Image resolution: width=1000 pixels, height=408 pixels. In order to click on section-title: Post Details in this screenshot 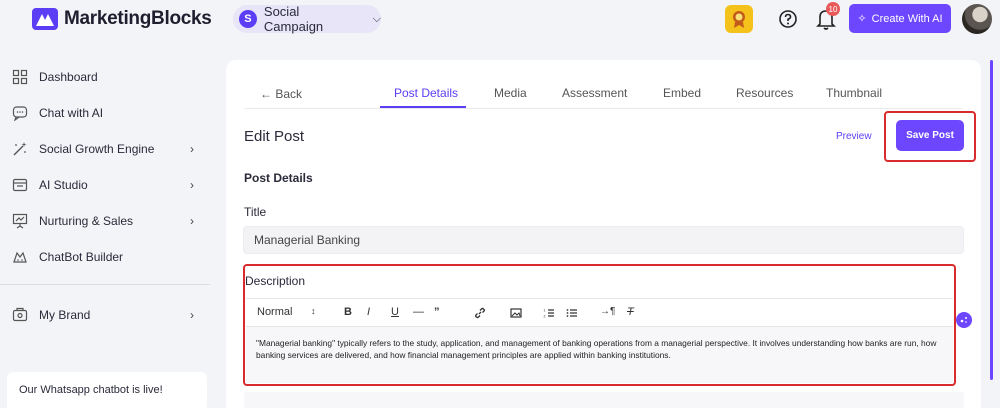, I will do `click(278, 178)`.